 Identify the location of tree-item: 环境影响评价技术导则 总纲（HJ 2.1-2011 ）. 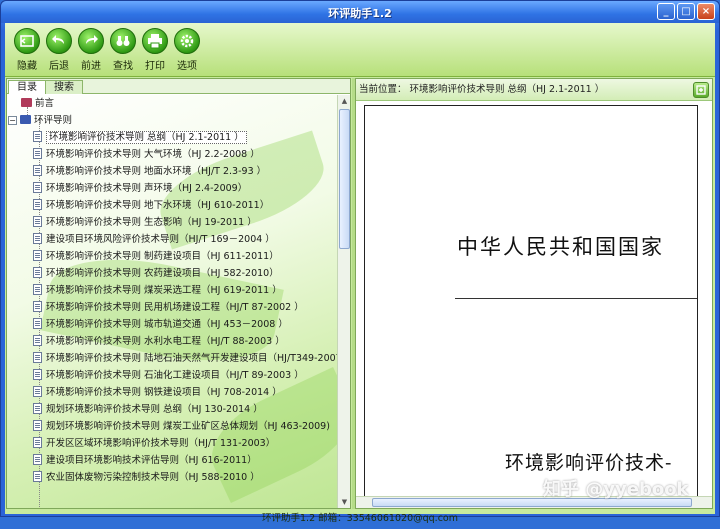
(140, 137).